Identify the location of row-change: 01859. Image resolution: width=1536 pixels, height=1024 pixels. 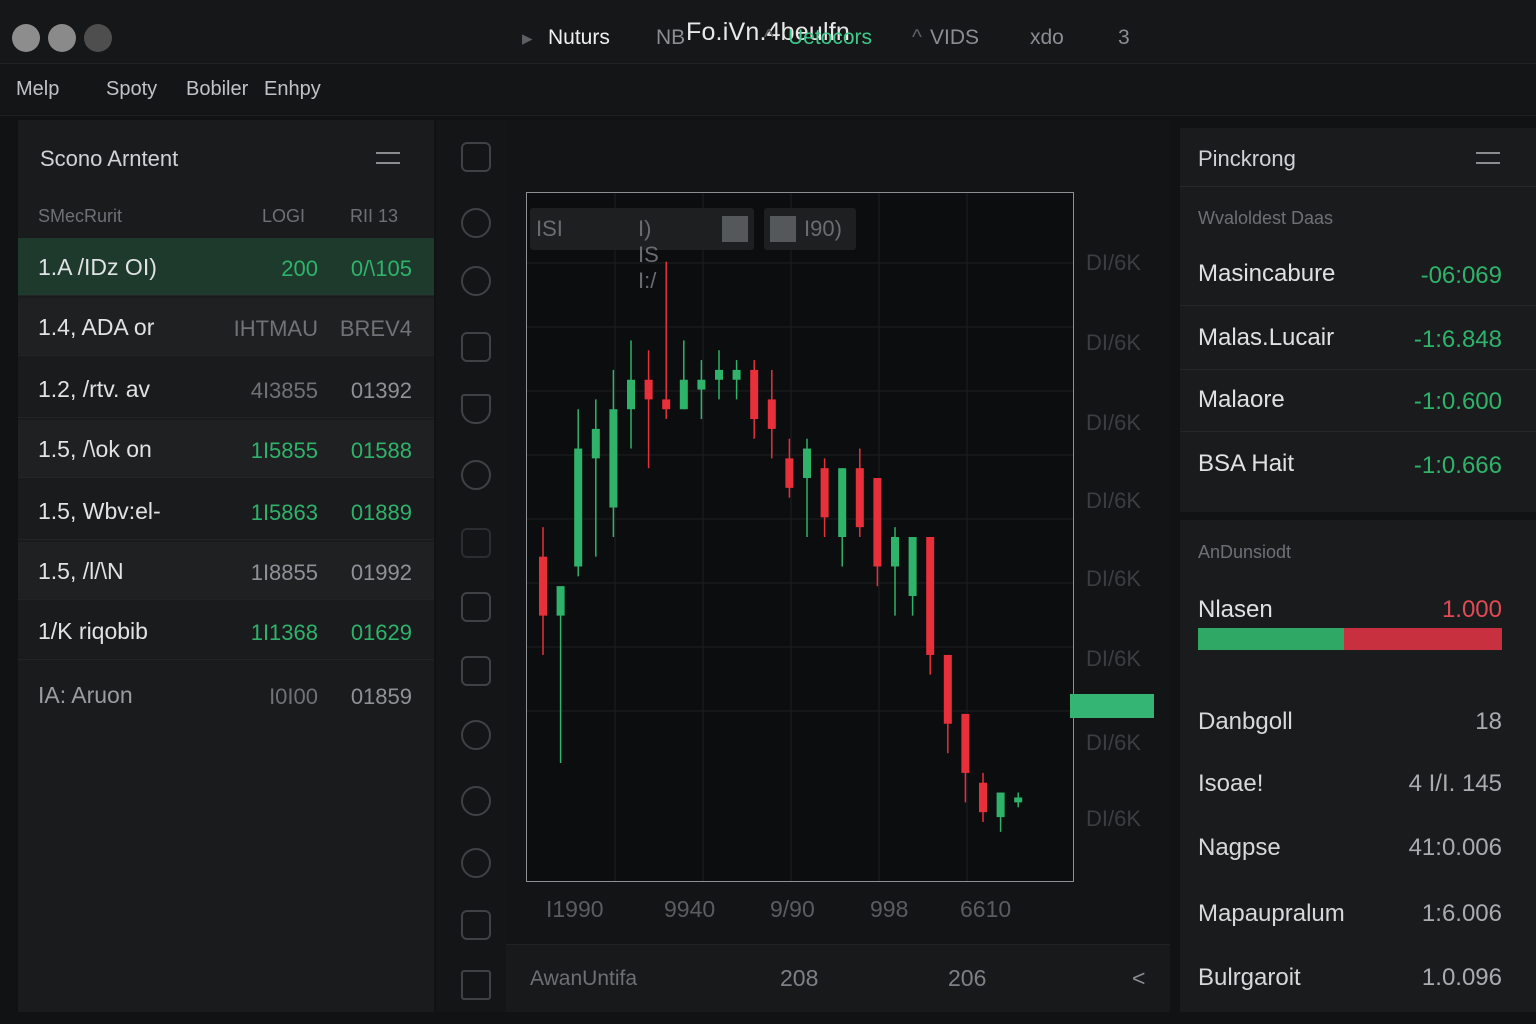
(381, 696).